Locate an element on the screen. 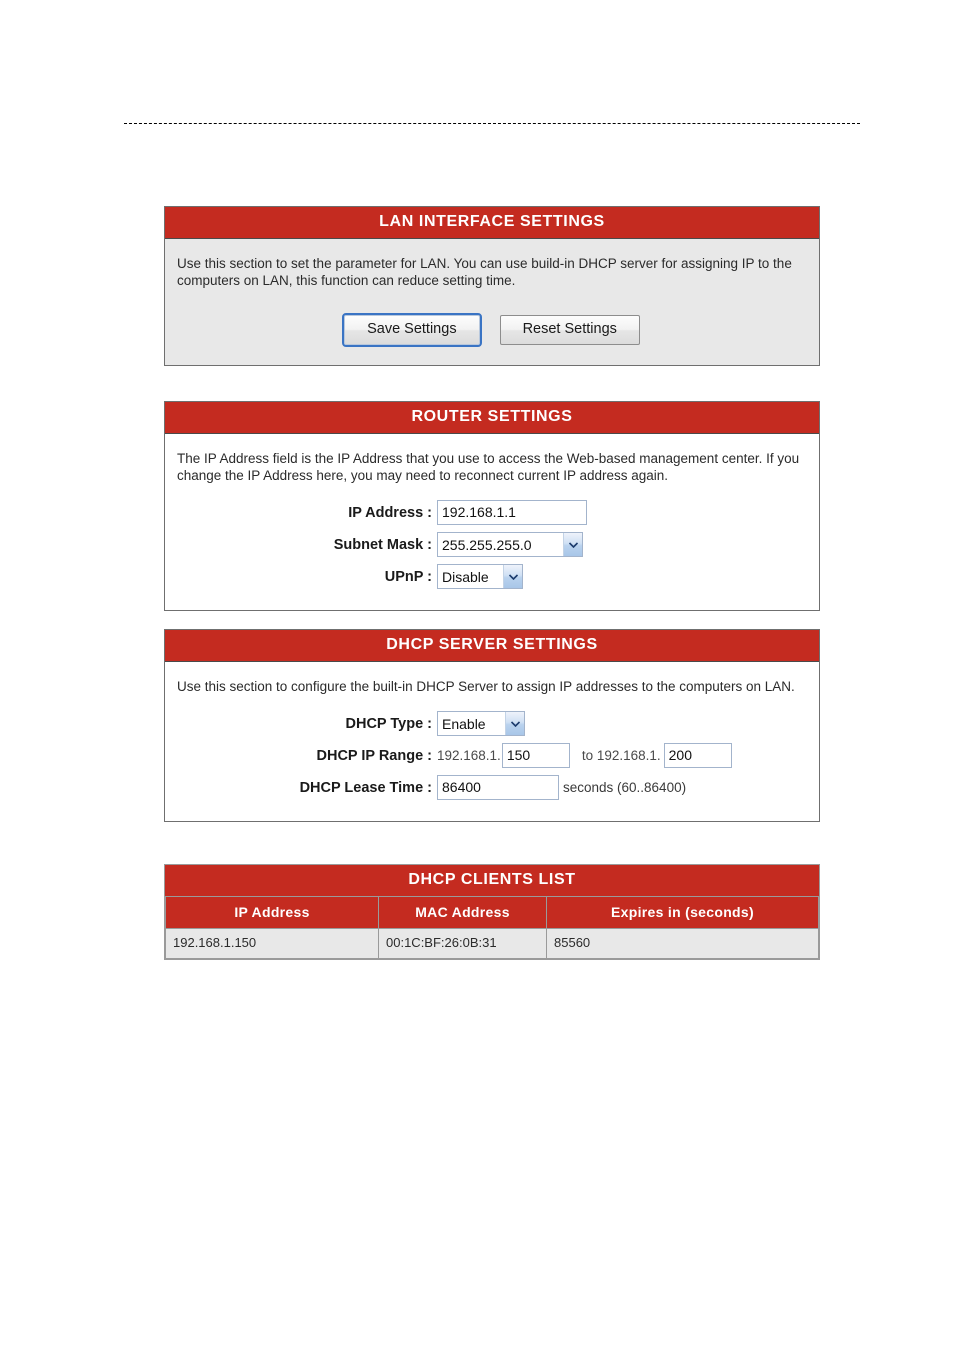 Image resolution: width=954 pixels, height=1350 pixels. dhcp-lease-time-hint: seconds (60..86400) is located at coordinates (625, 787).